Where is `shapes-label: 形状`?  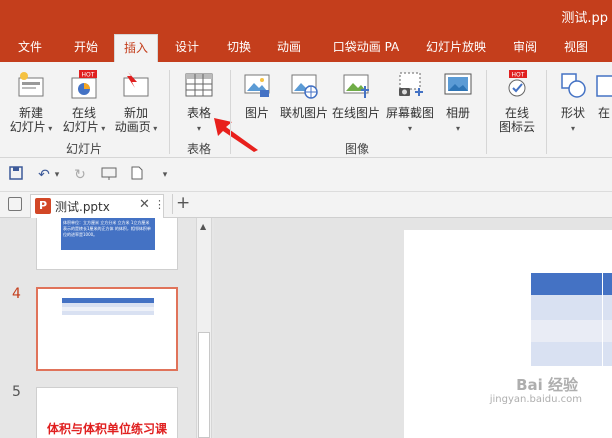
shapes-label: 形状 is located at coordinates (572, 113).